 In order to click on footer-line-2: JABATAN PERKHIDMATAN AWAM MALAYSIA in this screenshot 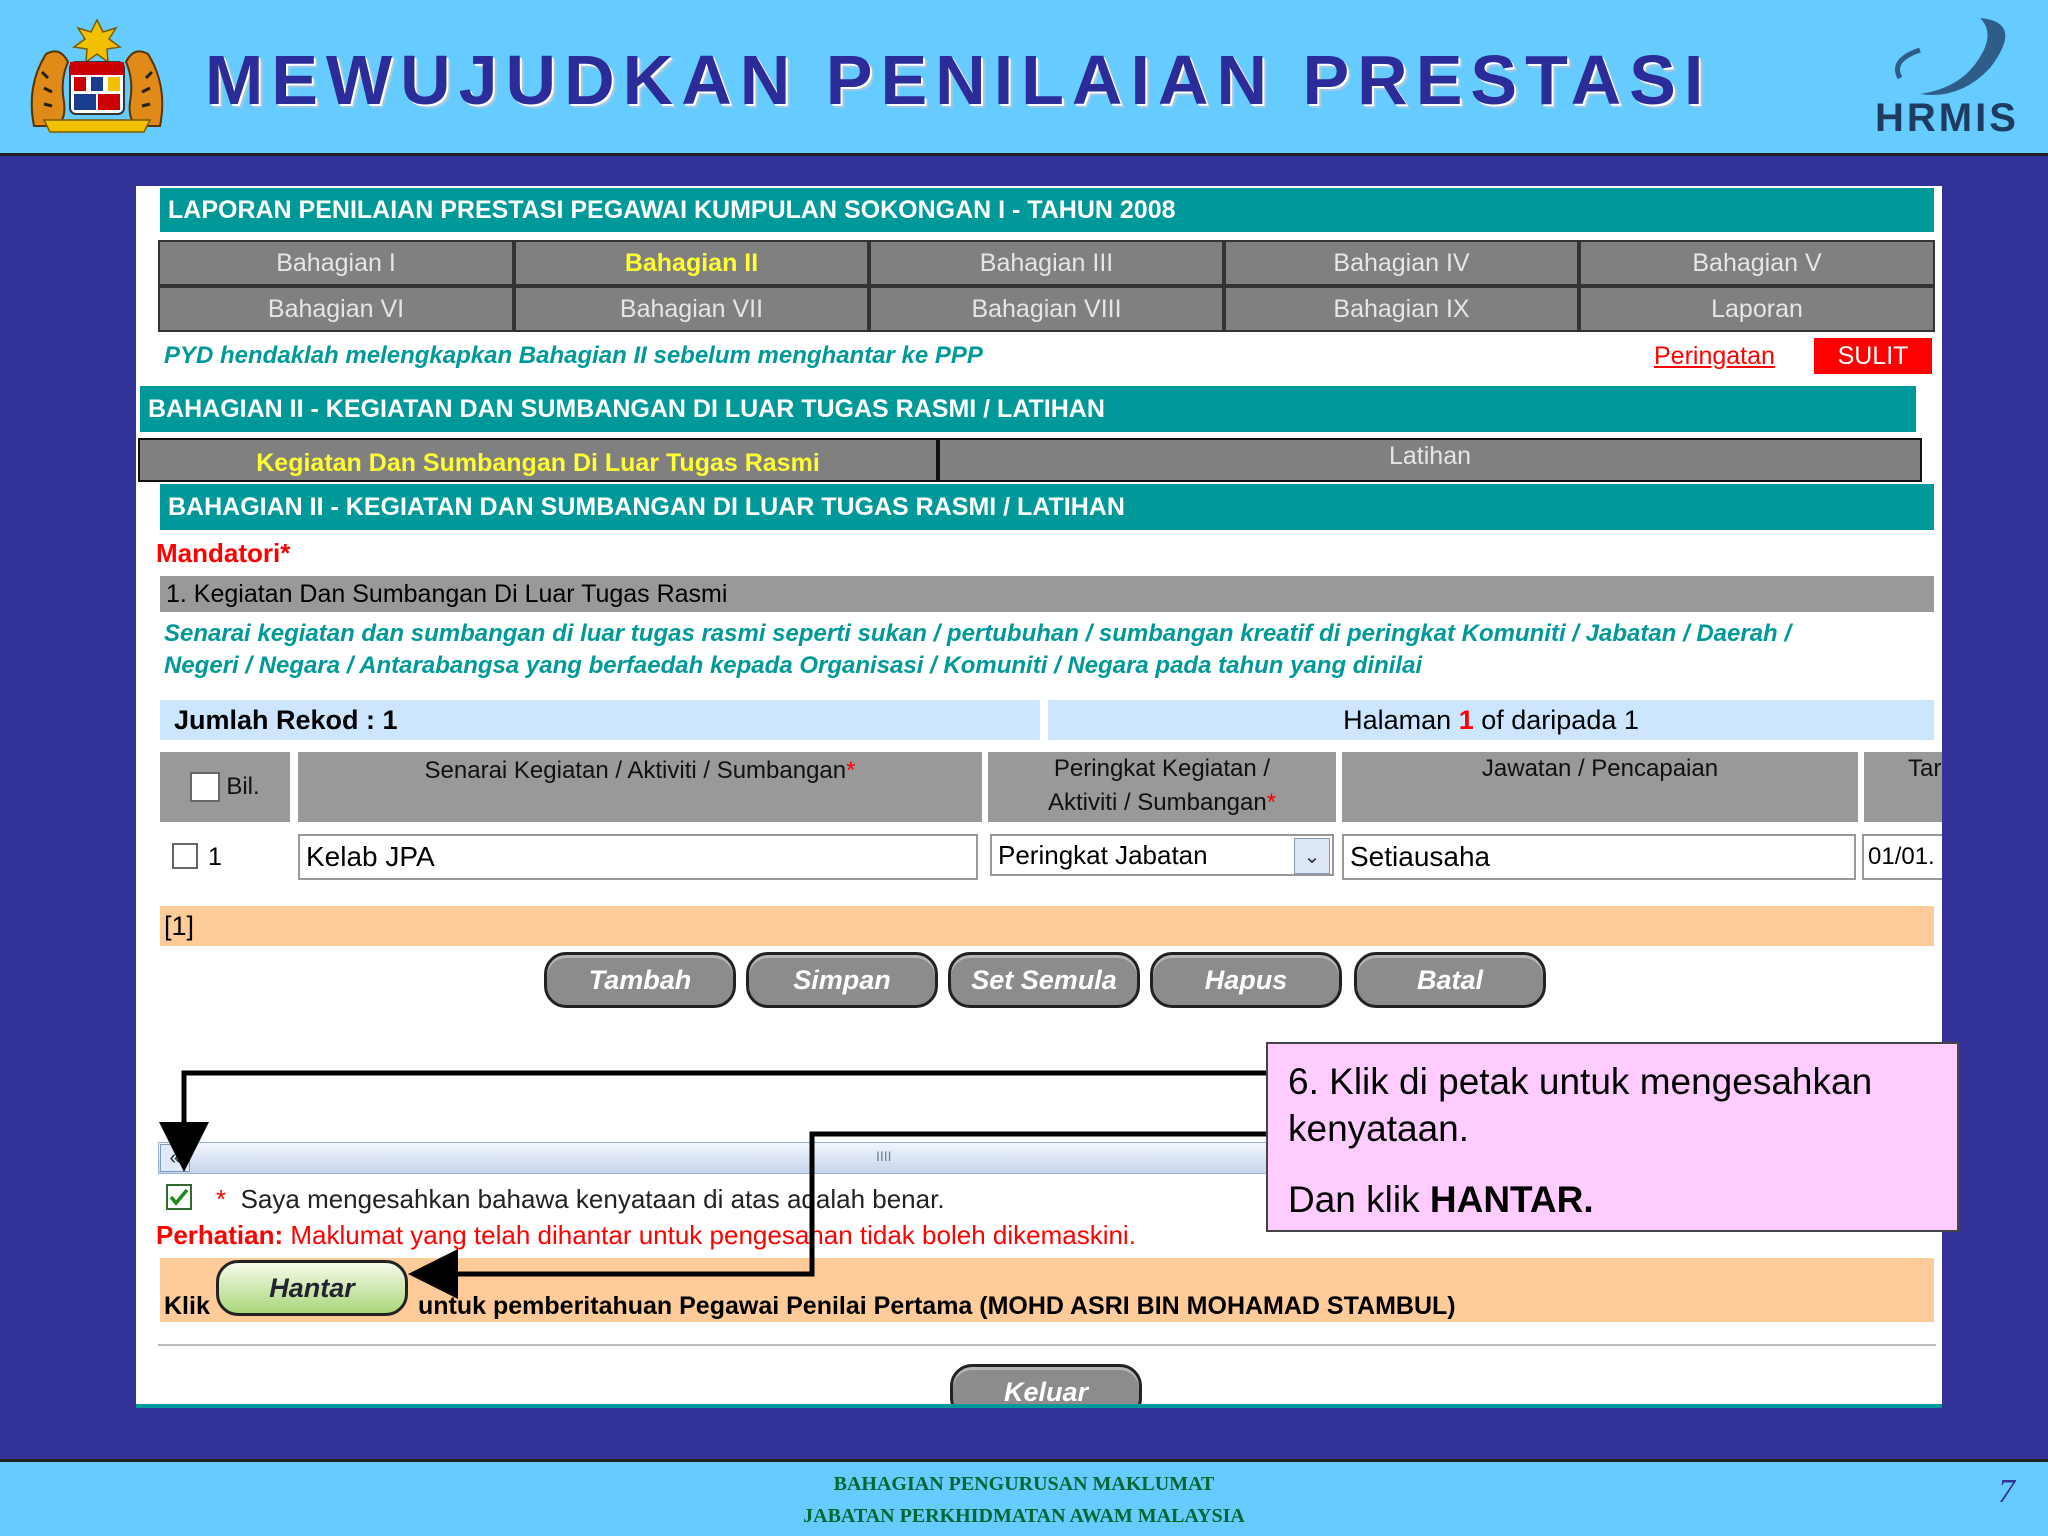, I will do `click(1024, 1516)`.